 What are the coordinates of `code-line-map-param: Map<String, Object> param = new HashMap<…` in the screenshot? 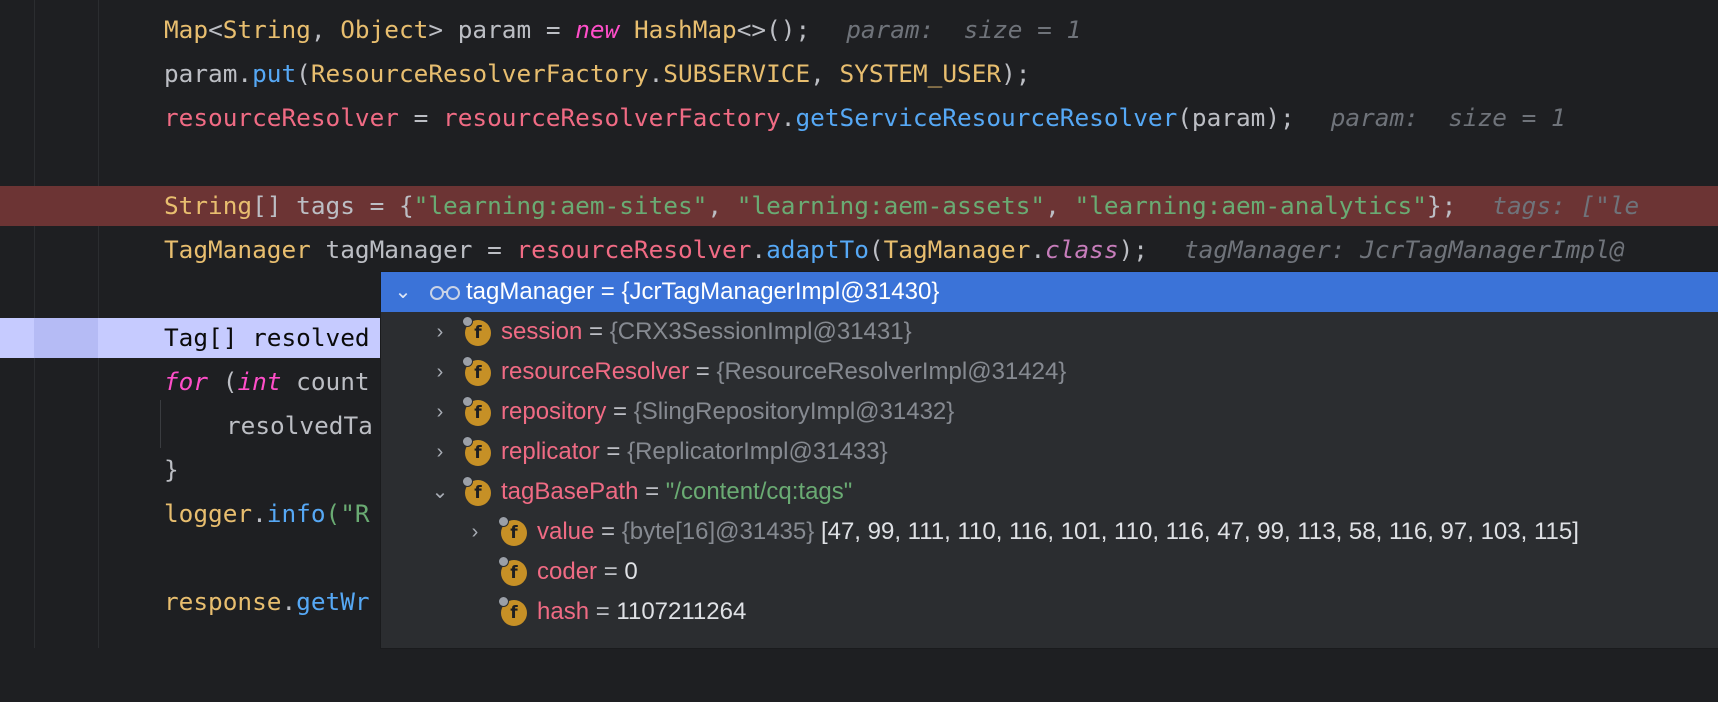 It's located at (859, 30).